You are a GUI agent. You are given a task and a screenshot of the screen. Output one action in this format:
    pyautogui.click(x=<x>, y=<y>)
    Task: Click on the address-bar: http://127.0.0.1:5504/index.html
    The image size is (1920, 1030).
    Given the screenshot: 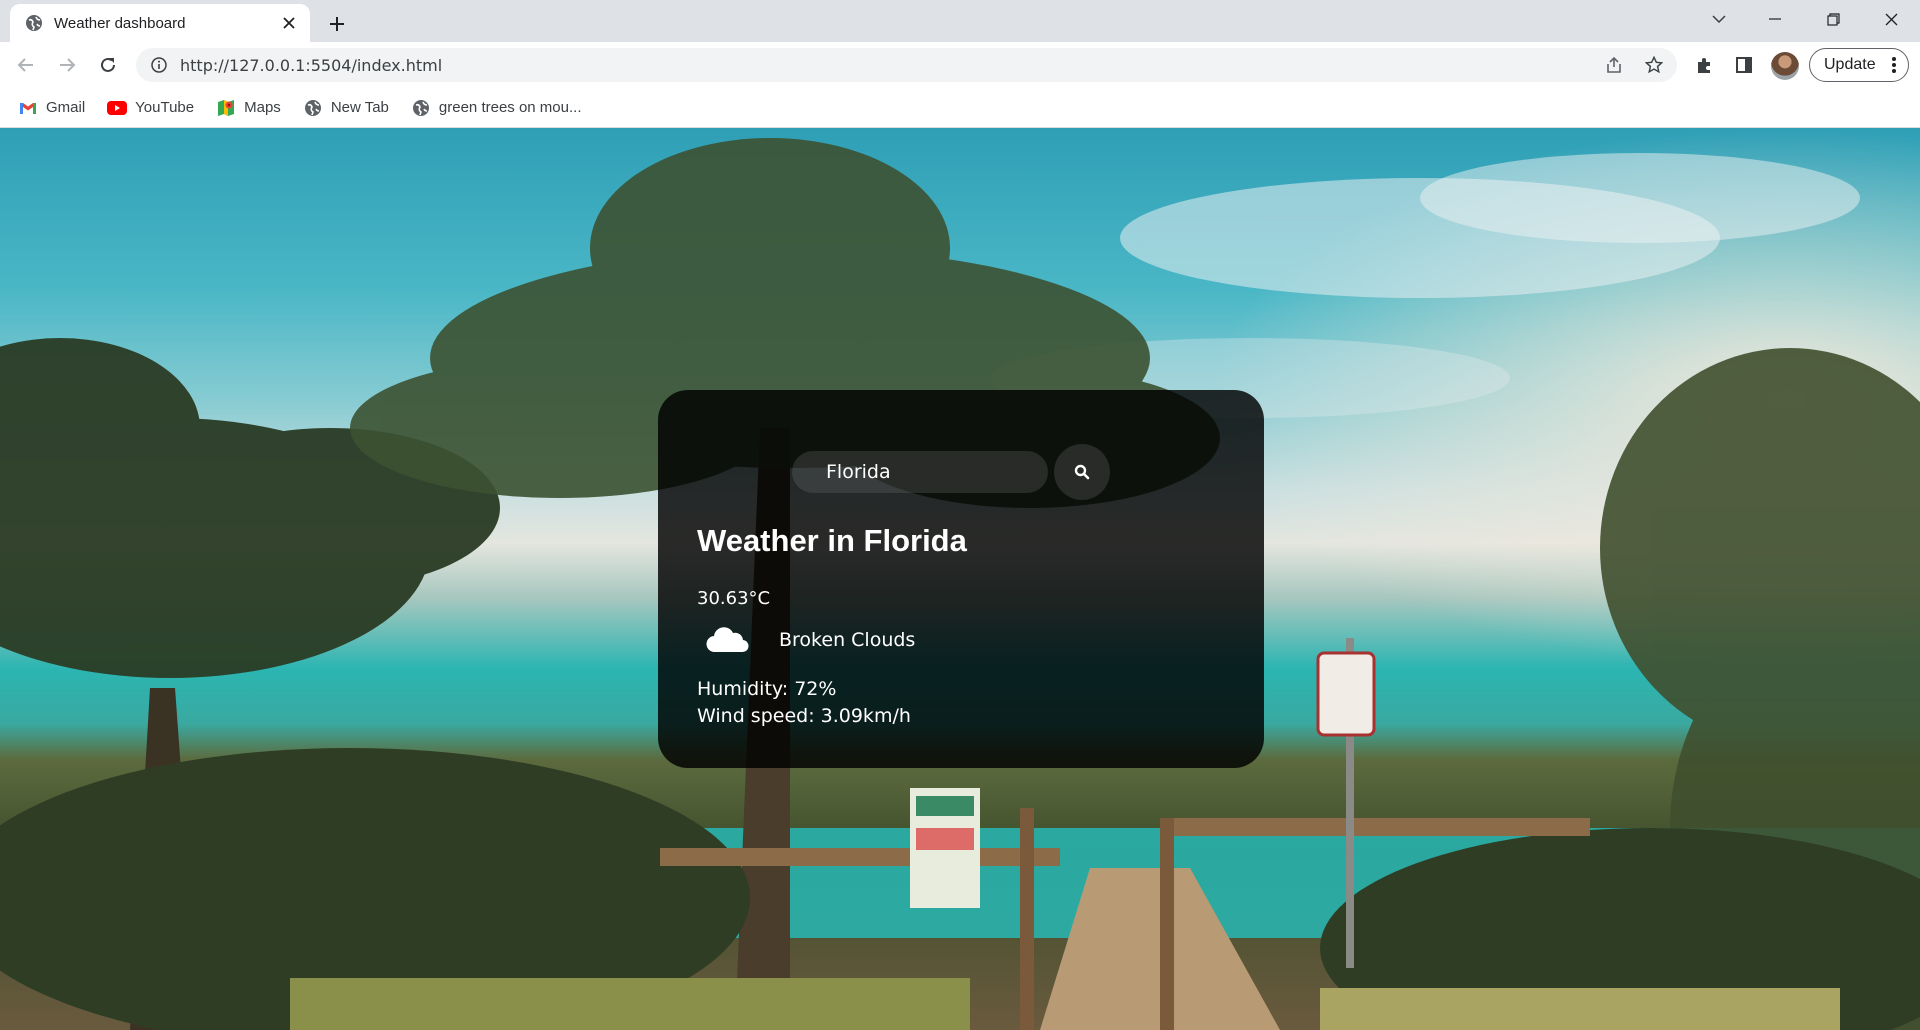 What is the action you would take?
    pyautogui.click(x=906, y=65)
    